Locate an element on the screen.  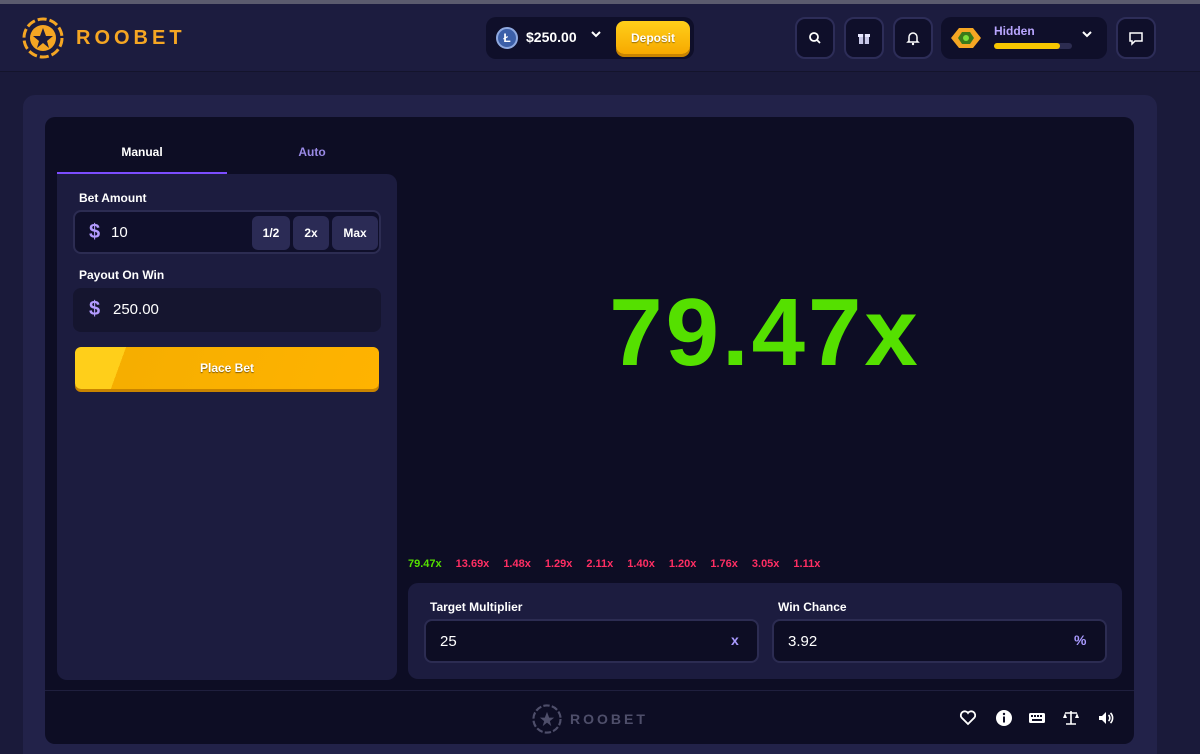
history-item: 1.20x is located at coordinates (683, 565).